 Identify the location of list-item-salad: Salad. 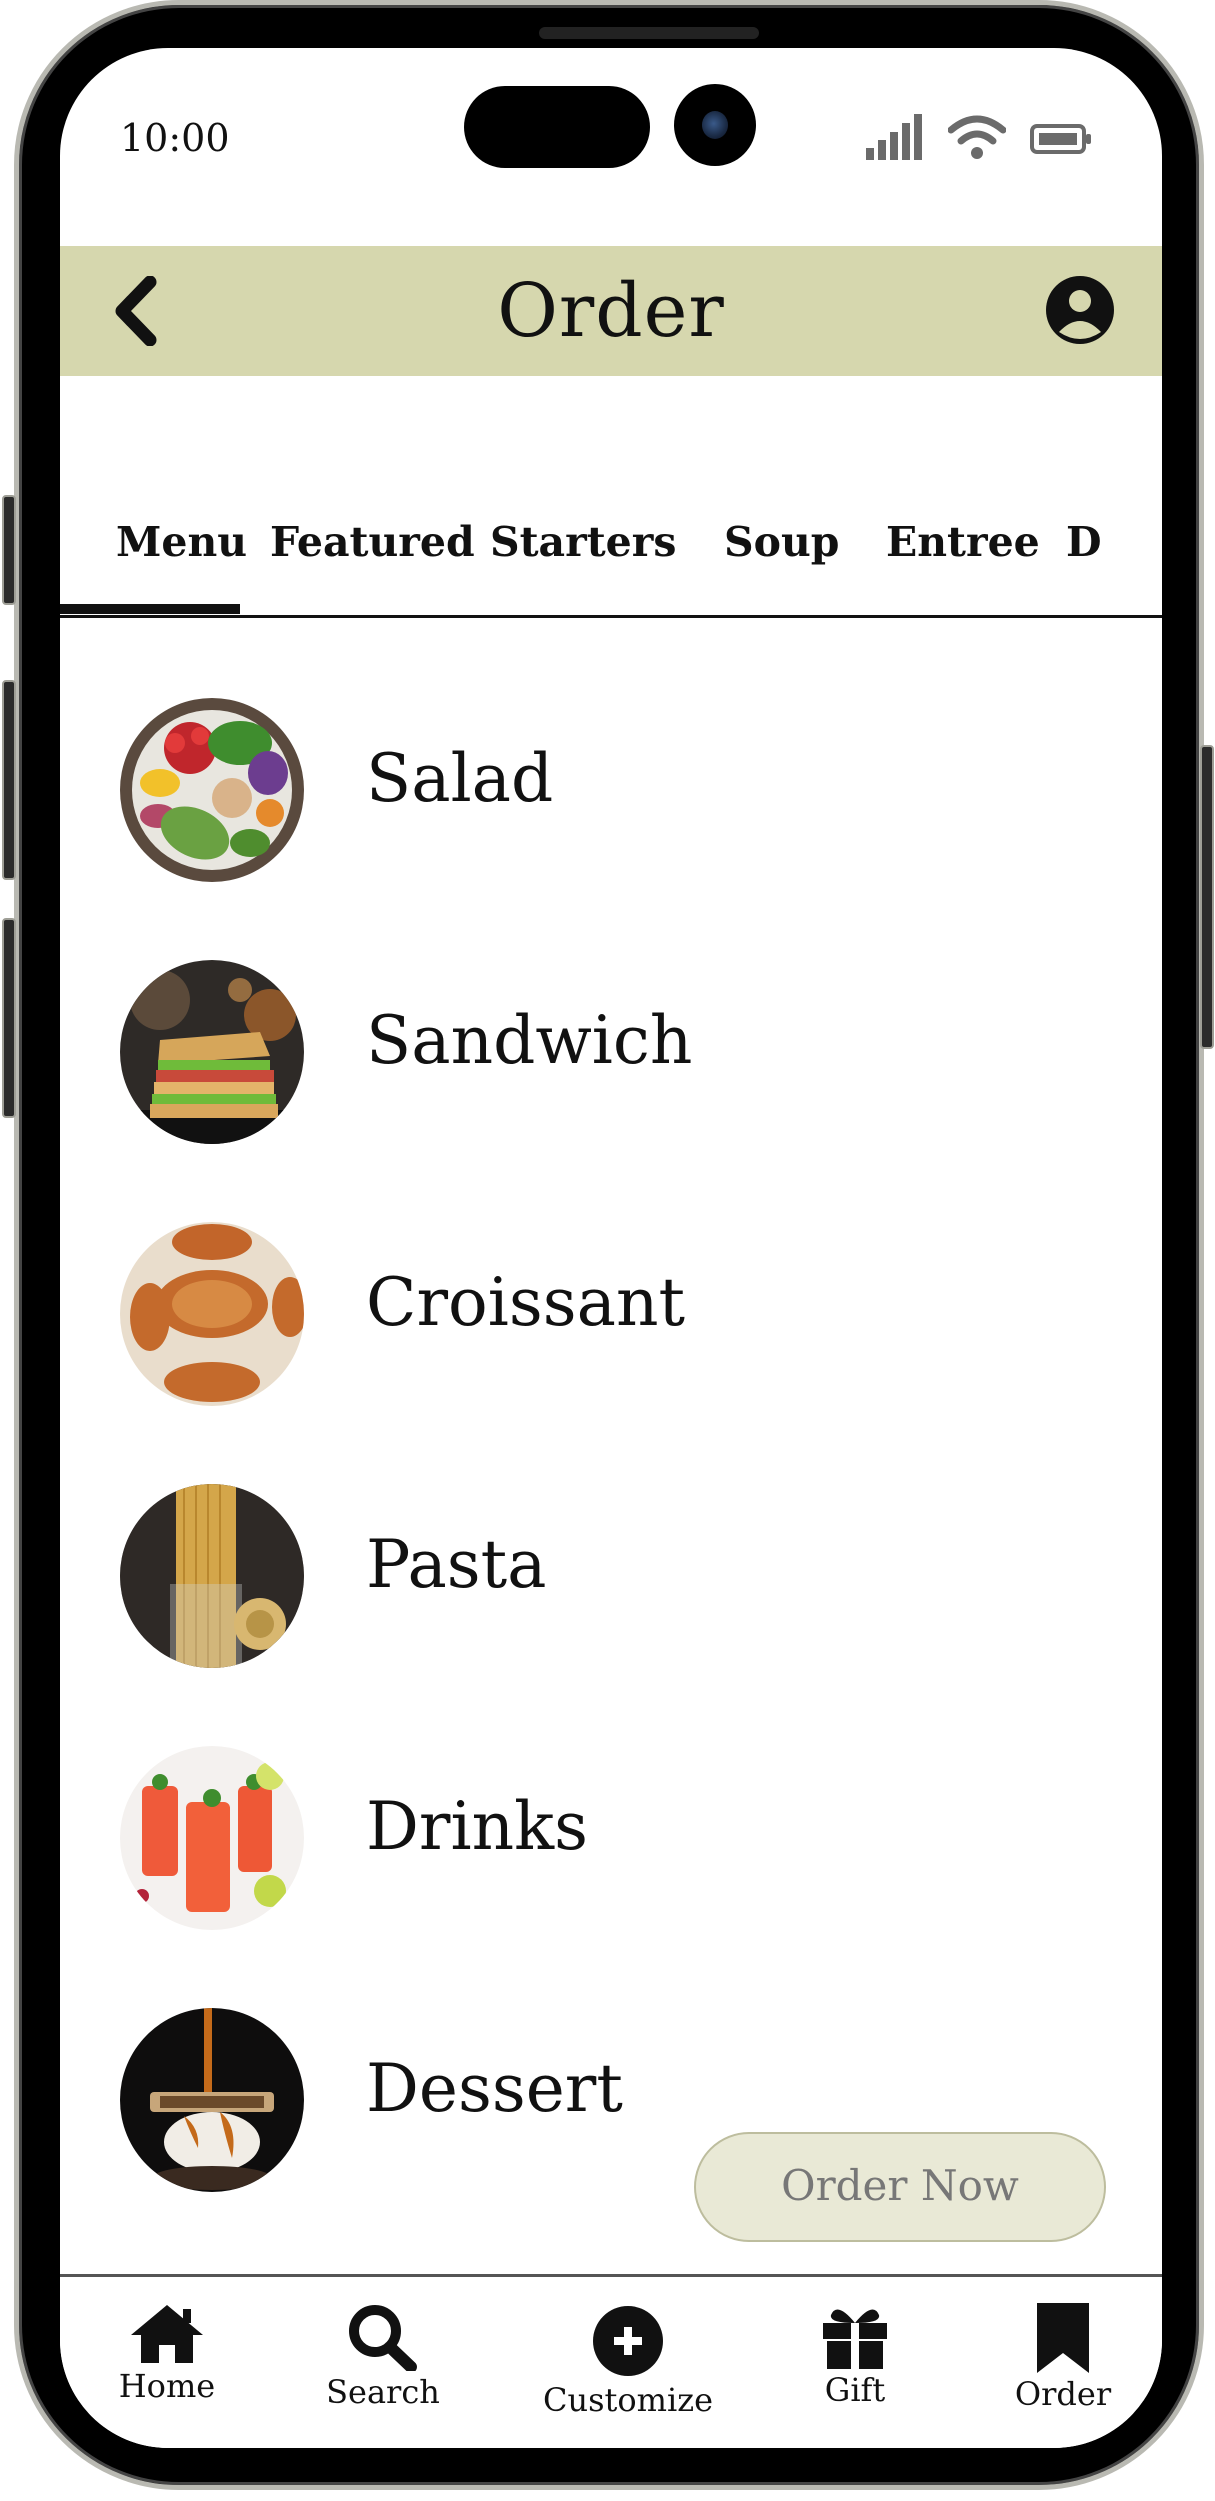
(570, 790).